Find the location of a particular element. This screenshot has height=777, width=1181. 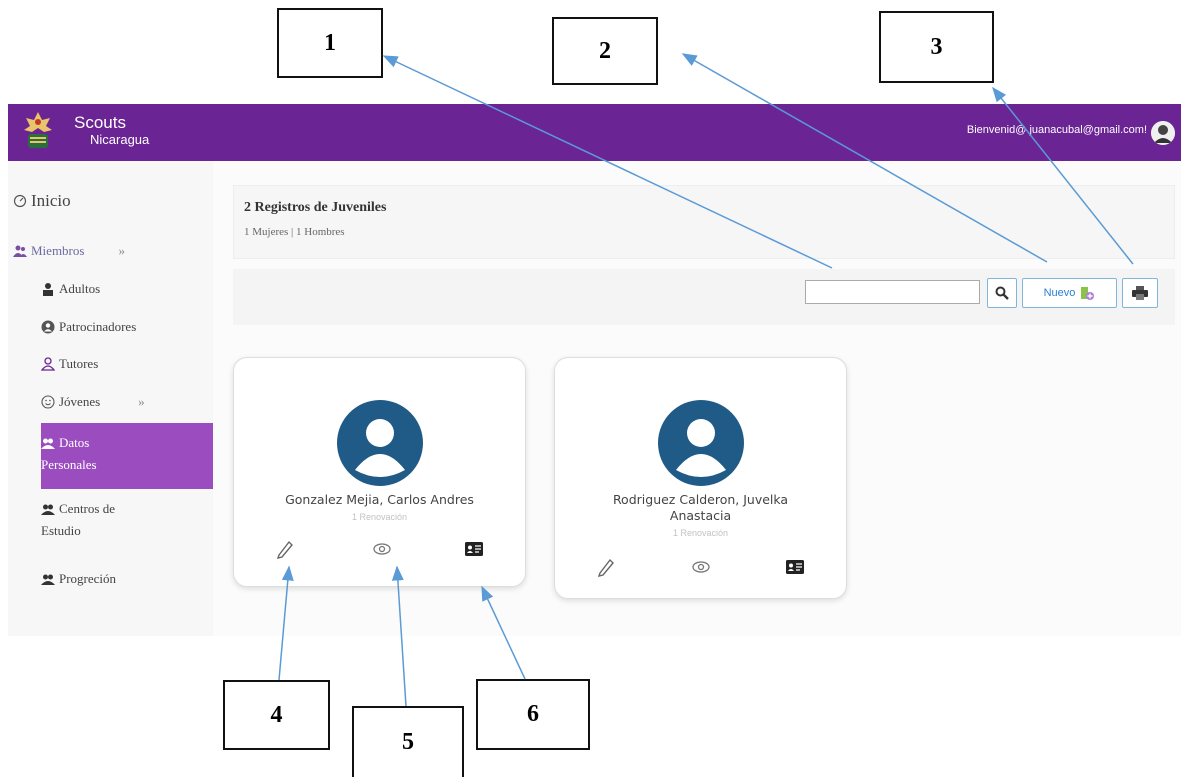

users-icon is located at coordinates (20, 251).